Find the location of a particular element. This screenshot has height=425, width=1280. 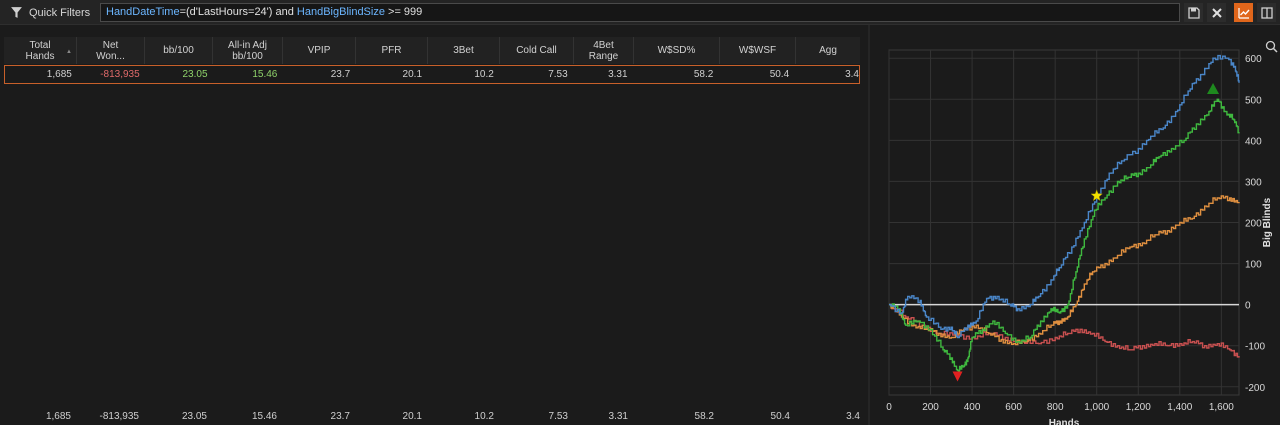

y-tick-label: 400 is located at coordinates (1253, 141).